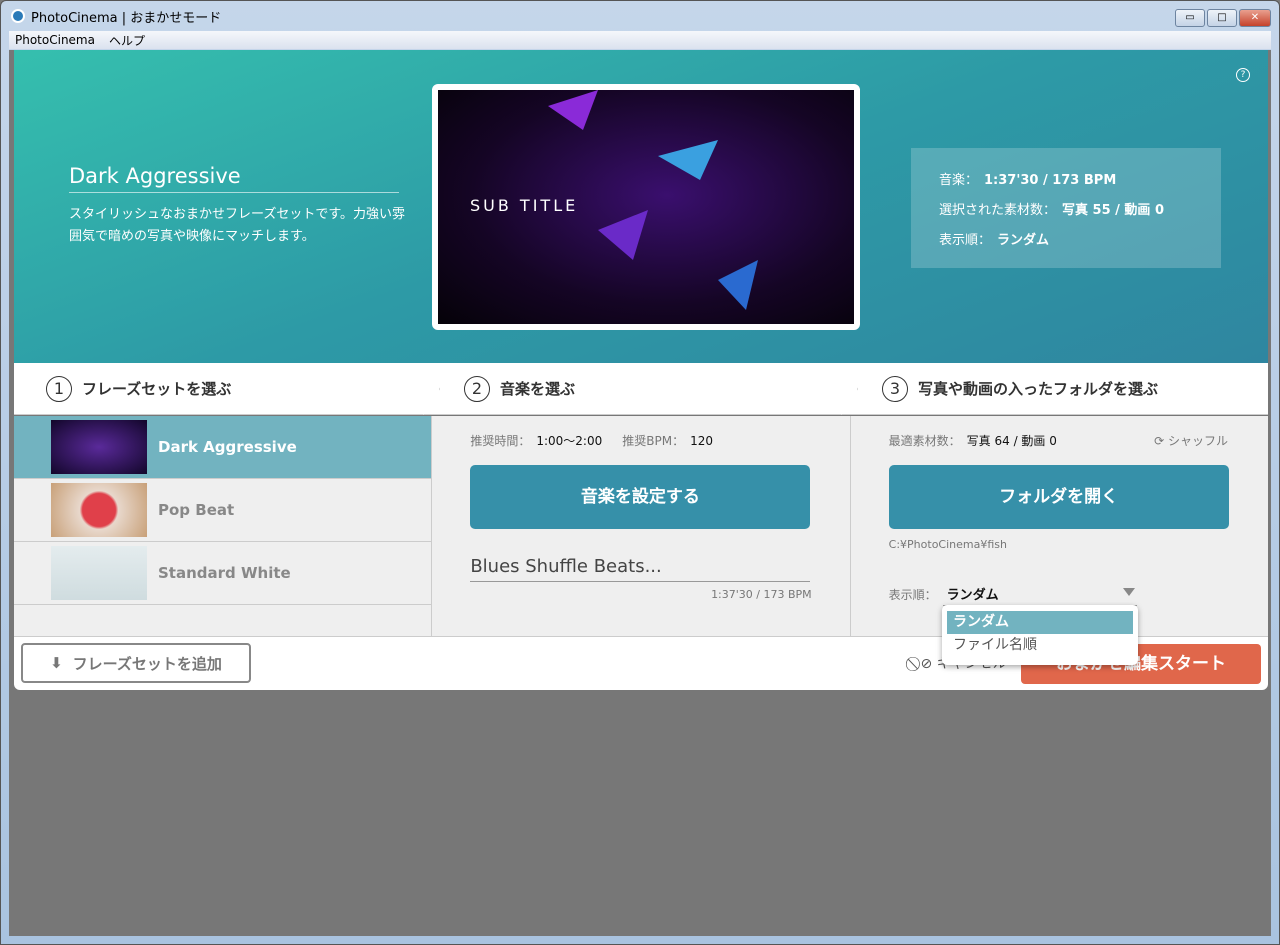 The image size is (1280, 945). I want to click on order-dropdown: ランダム ファイル名順, so click(1040, 635).